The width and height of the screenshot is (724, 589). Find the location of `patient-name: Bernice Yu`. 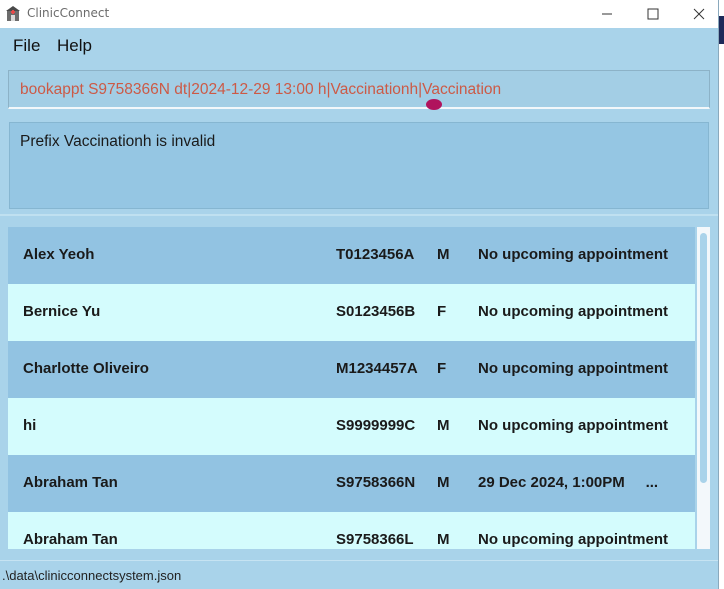

patient-name: Bernice Yu is located at coordinates (62, 311).